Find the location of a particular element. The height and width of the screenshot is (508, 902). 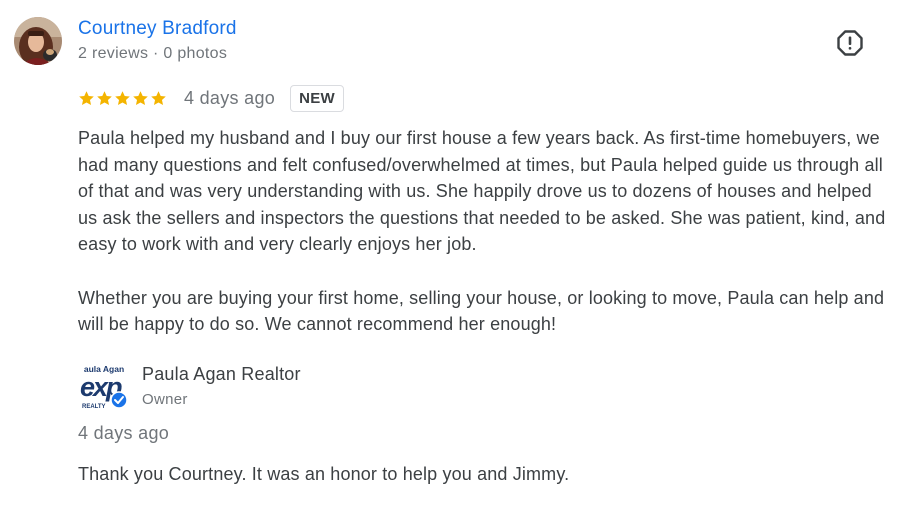

review-time: 4 days ago is located at coordinates (230, 97).